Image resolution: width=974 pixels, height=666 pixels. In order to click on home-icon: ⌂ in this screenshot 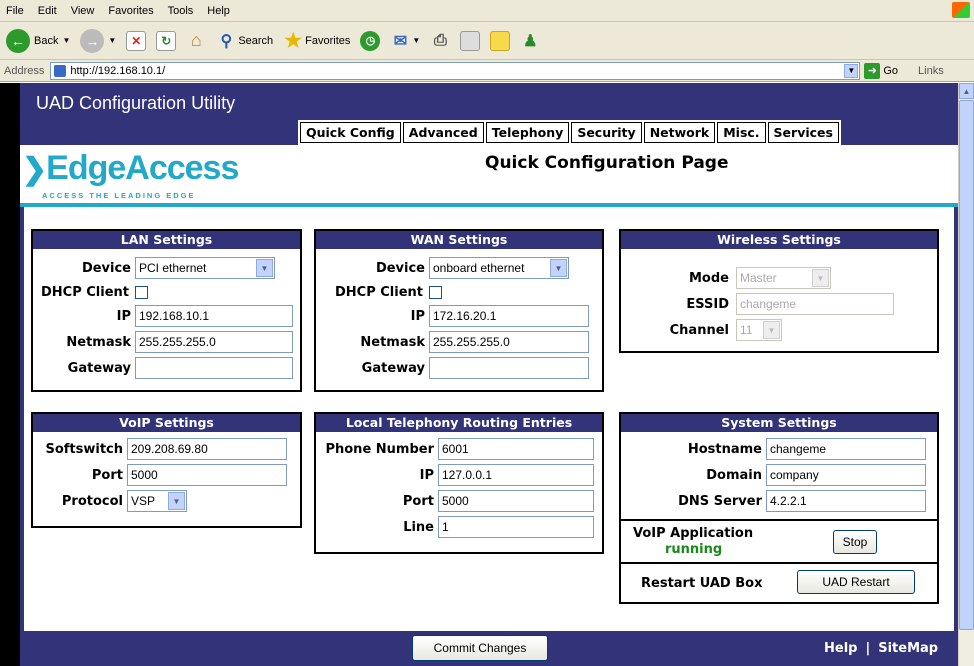, I will do `click(196, 40)`.